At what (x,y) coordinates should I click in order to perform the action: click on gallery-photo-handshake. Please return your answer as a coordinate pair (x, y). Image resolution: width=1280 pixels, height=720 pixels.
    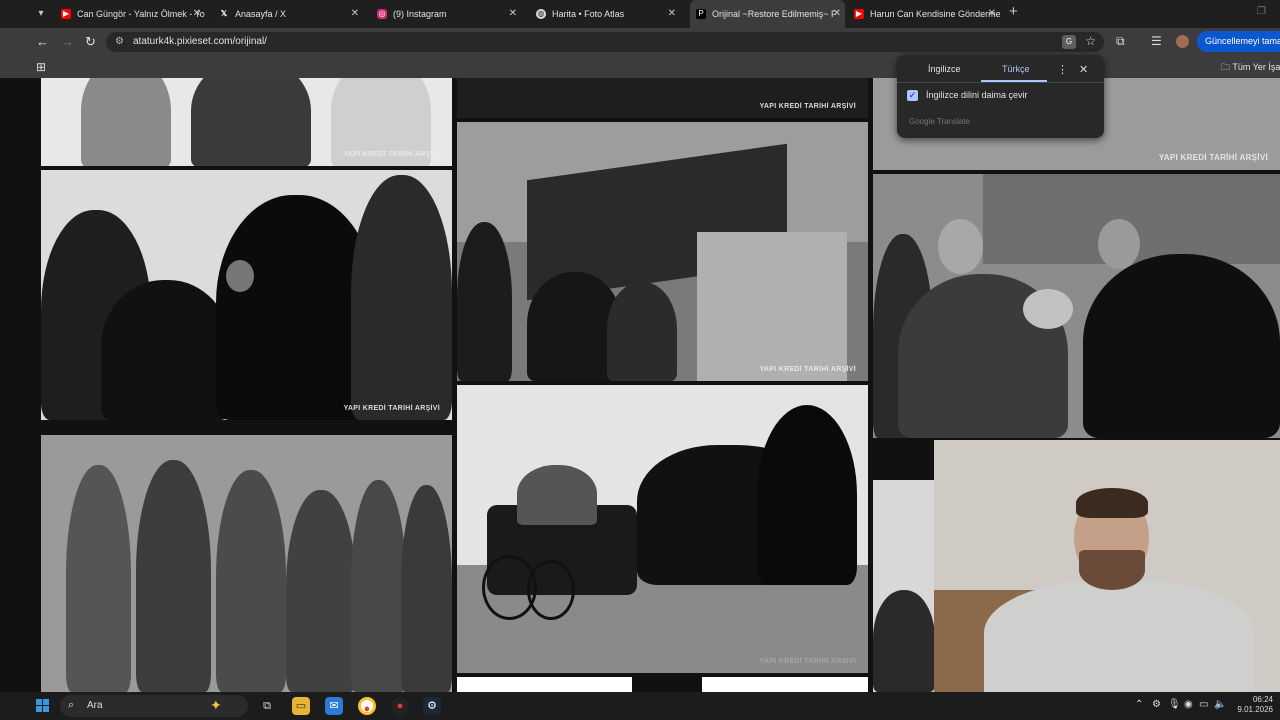
    Looking at the image, I should click on (1076, 306).